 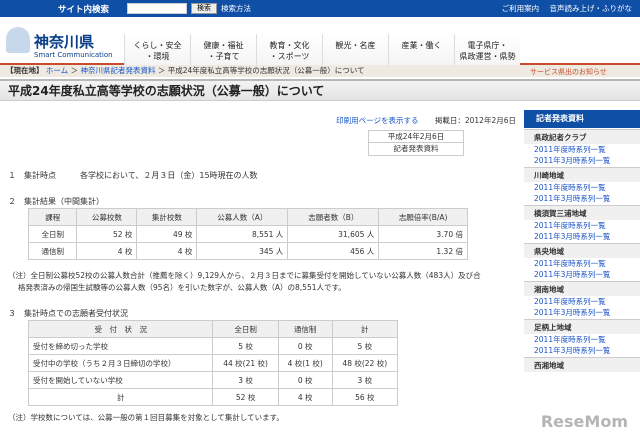 I want to click on breadcrumb-current: 平成24年度私立高等学校の志願状況（公募一般）について, so click(x=266, y=70).